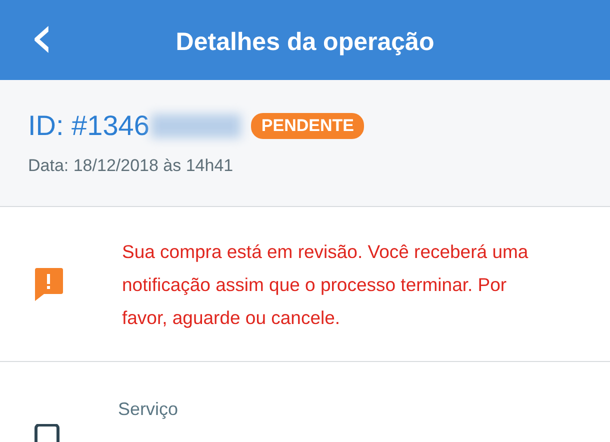 This screenshot has width=610, height=442. I want to click on operation-id: ID: #1346, so click(89, 126).